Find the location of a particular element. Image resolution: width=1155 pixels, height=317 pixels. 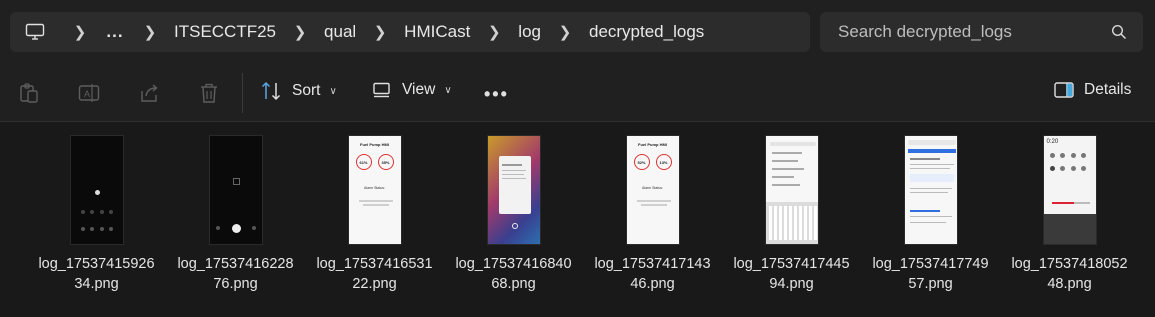

file-item: log_17537417749 57.png is located at coordinates (930, 208).